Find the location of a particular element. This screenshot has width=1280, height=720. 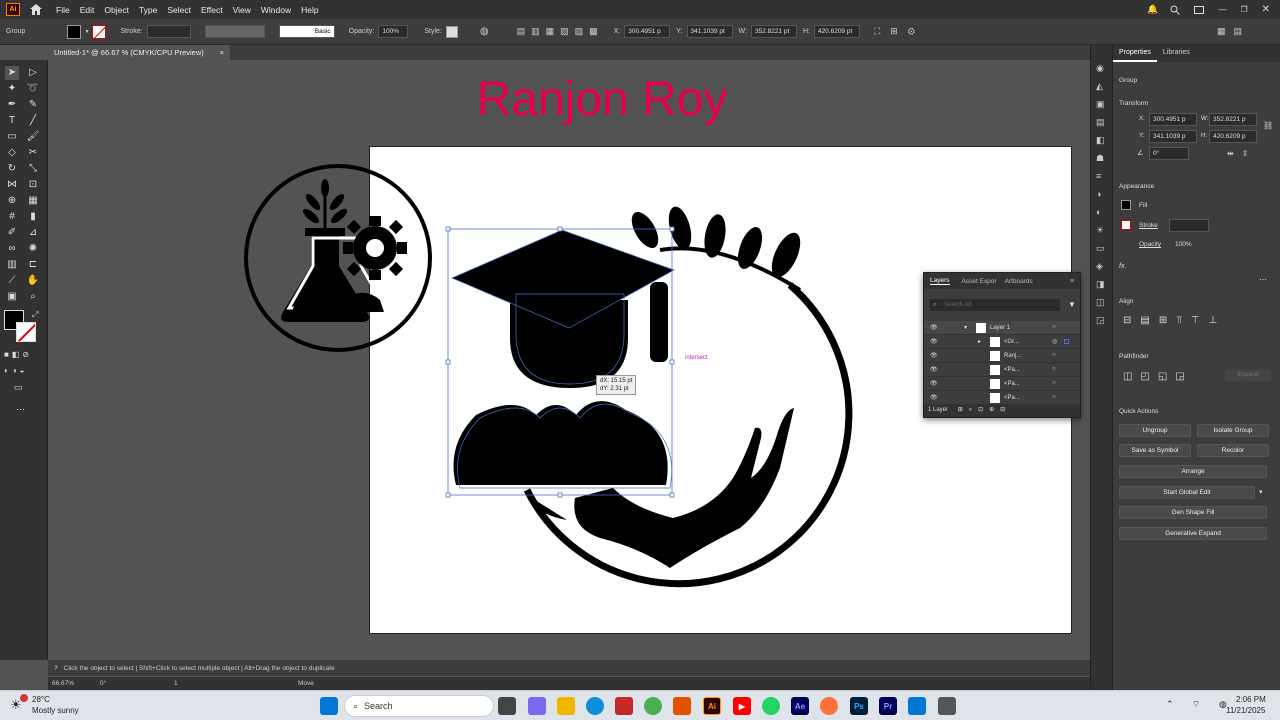

fx-button: fx. is located at coordinates (1122, 266).